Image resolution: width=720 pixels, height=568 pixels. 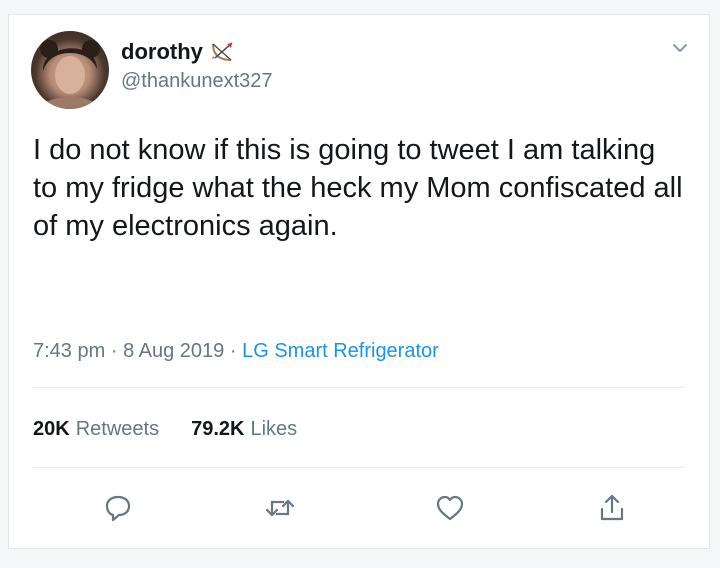 I want to click on heart-icon, so click(x=450, y=508).